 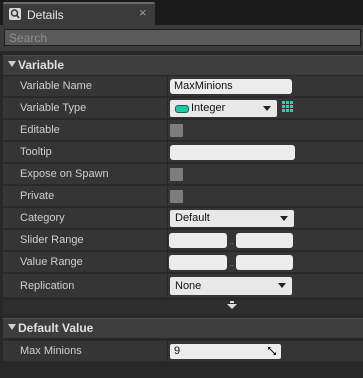 I want to click on tab-title: Details, so click(x=45, y=15).